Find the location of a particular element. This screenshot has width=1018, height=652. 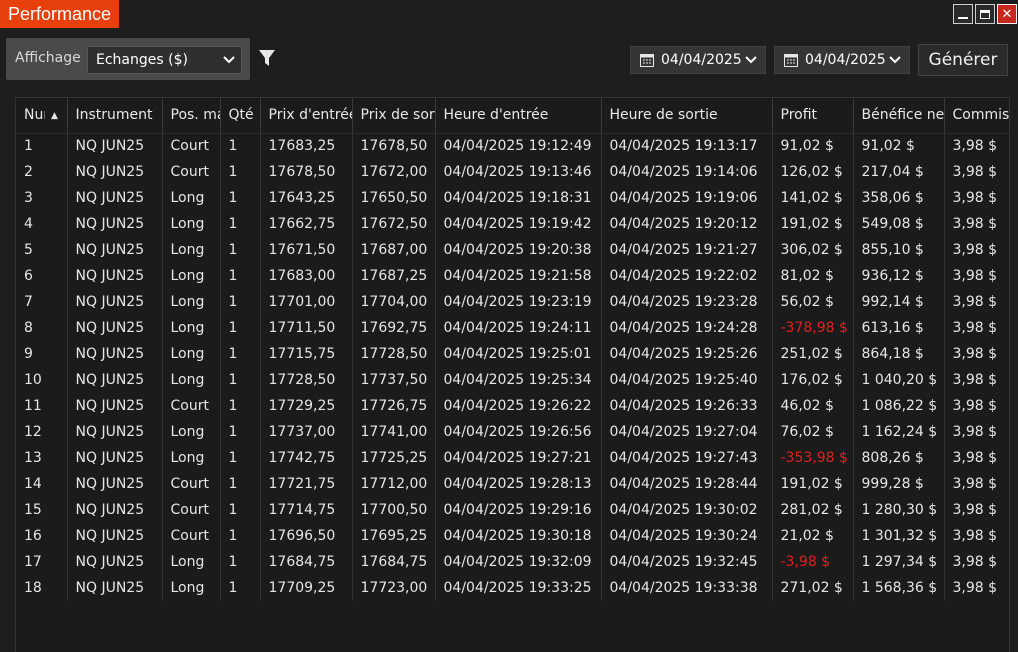

table-cell: 21,02 $ is located at coordinates (813, 536).